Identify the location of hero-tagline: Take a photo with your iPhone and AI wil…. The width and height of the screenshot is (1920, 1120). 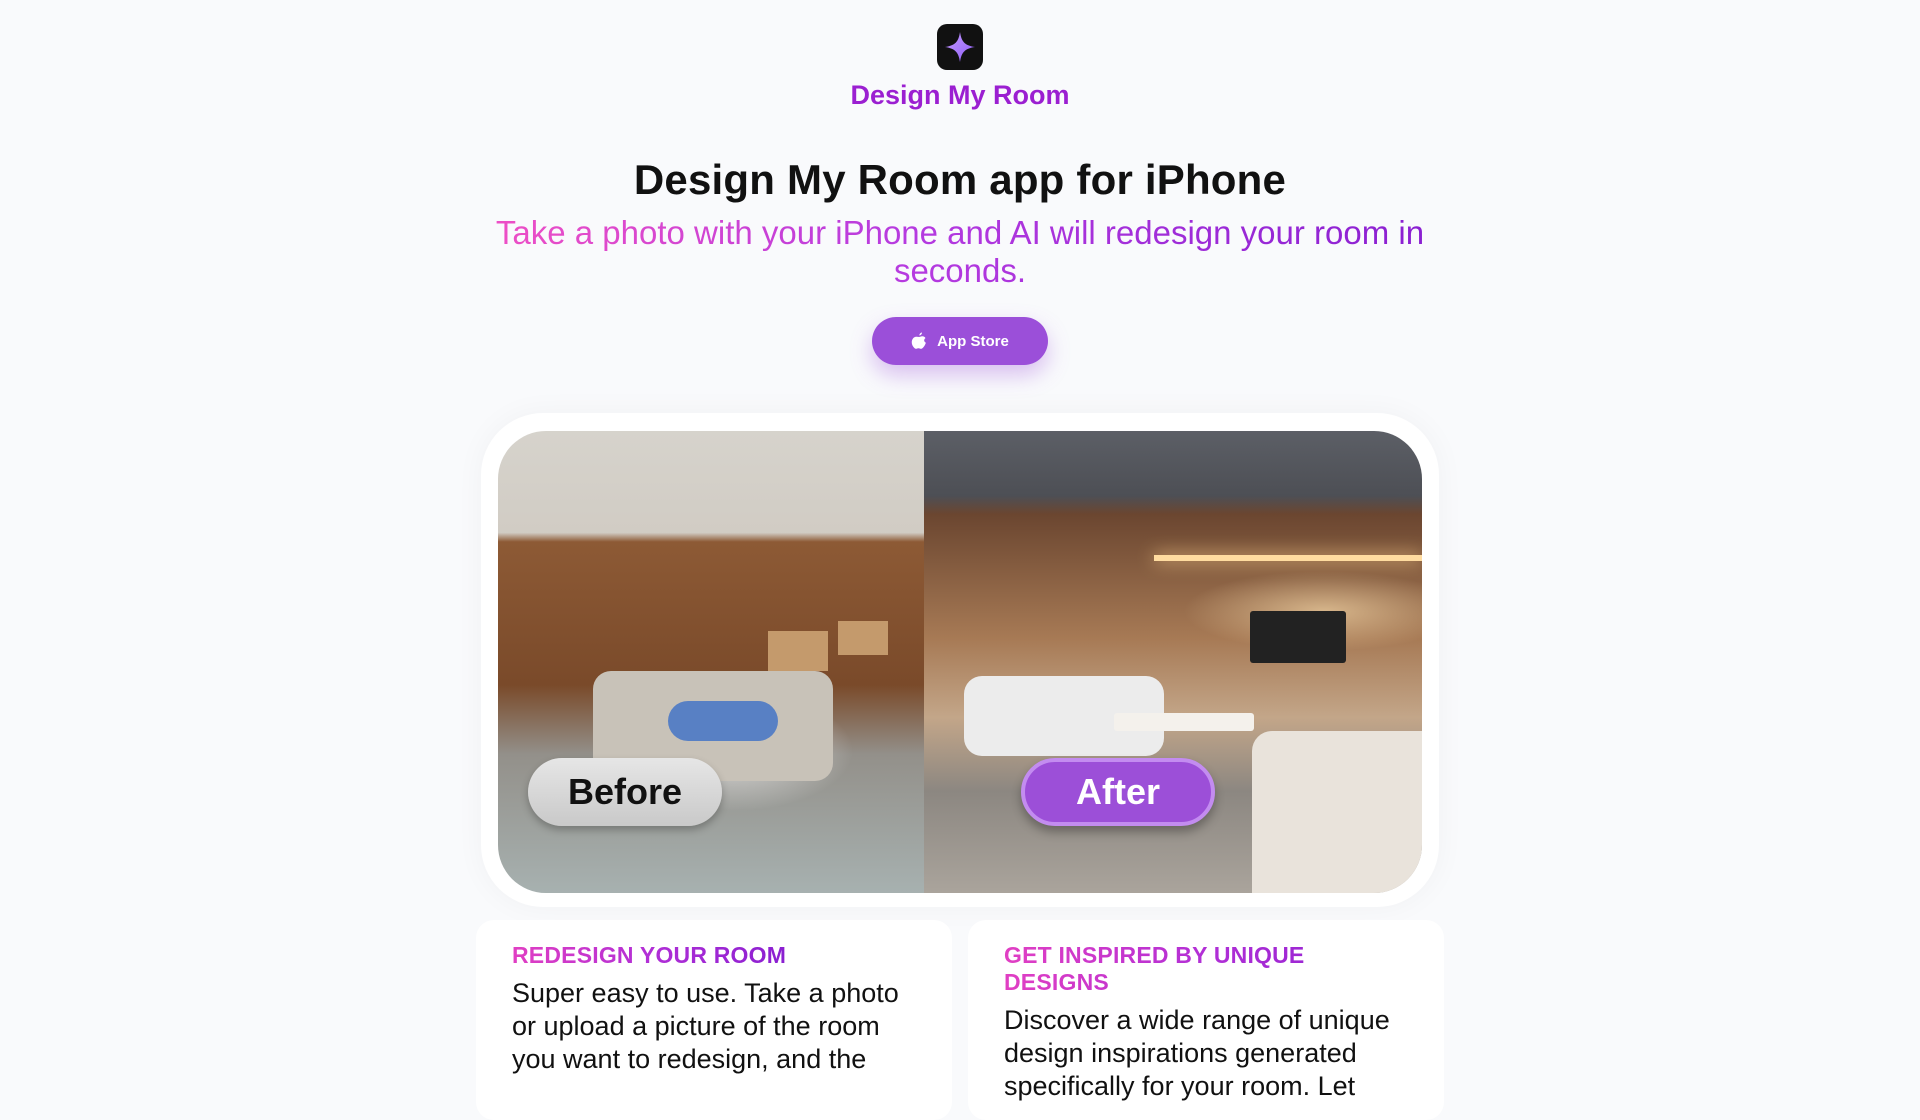
(960, 252).